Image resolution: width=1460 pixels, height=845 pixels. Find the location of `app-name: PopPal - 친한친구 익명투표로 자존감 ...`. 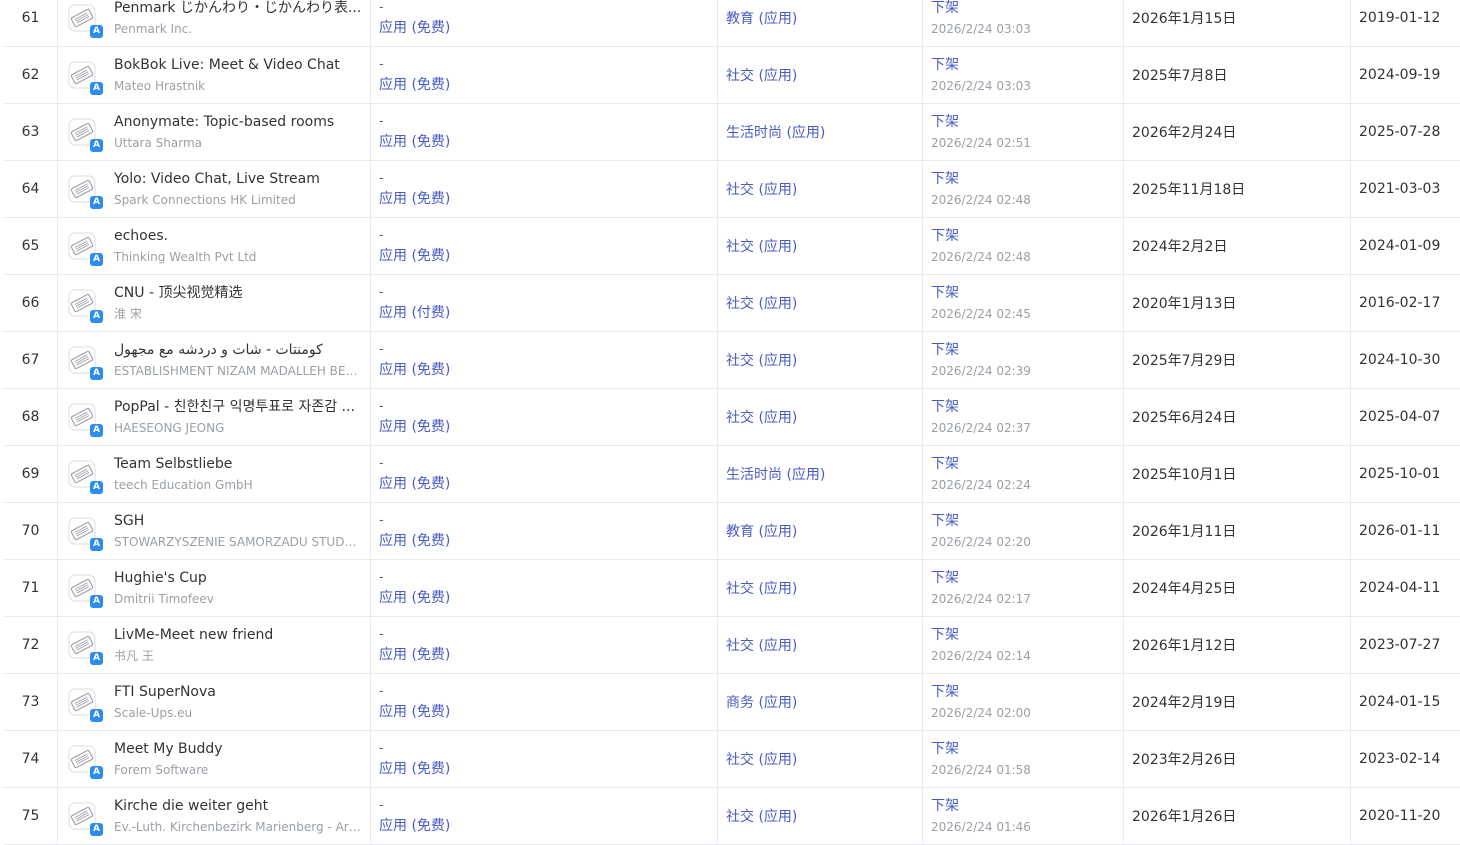

app-name: PopPal - 친한친구 익명투표로 자존감 ... is located at coordinates (239, 407).